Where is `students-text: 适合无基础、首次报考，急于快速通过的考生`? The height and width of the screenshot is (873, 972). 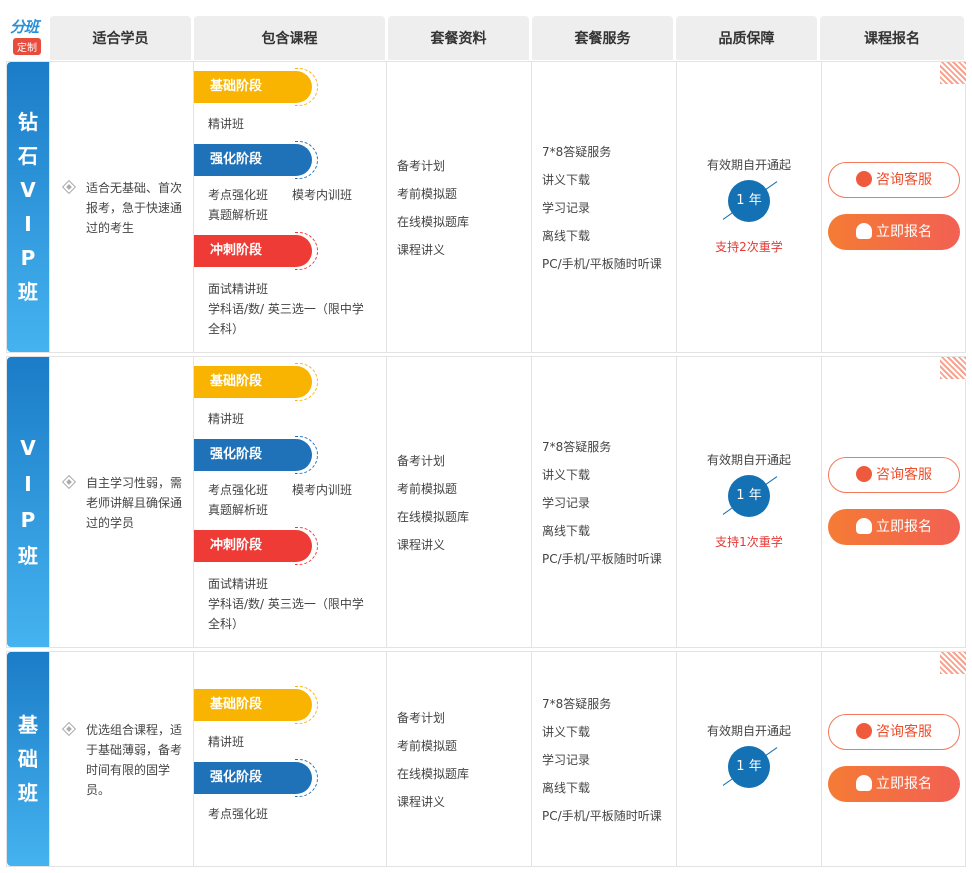
students-text: 适合无基础、首次报考，急于快速通过的考生 is located at coordinates (134, 208).